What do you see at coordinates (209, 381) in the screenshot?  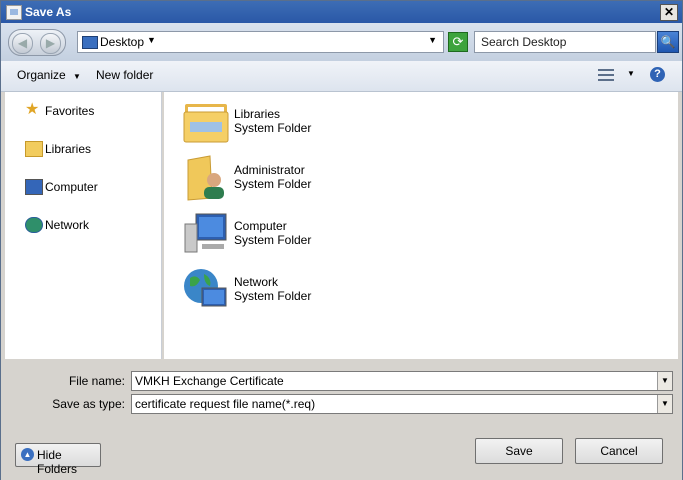 I see `file-name-value: VMKH Exchange Certificate` at bounding box center [209, 381].